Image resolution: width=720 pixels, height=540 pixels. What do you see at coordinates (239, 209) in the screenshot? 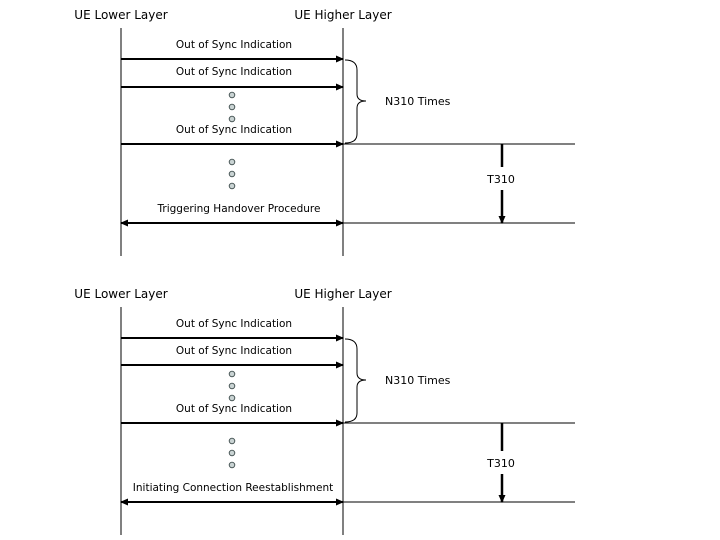
I see `final-message-label: Triggering Handover Procedure` at bounding box center [239, 209].